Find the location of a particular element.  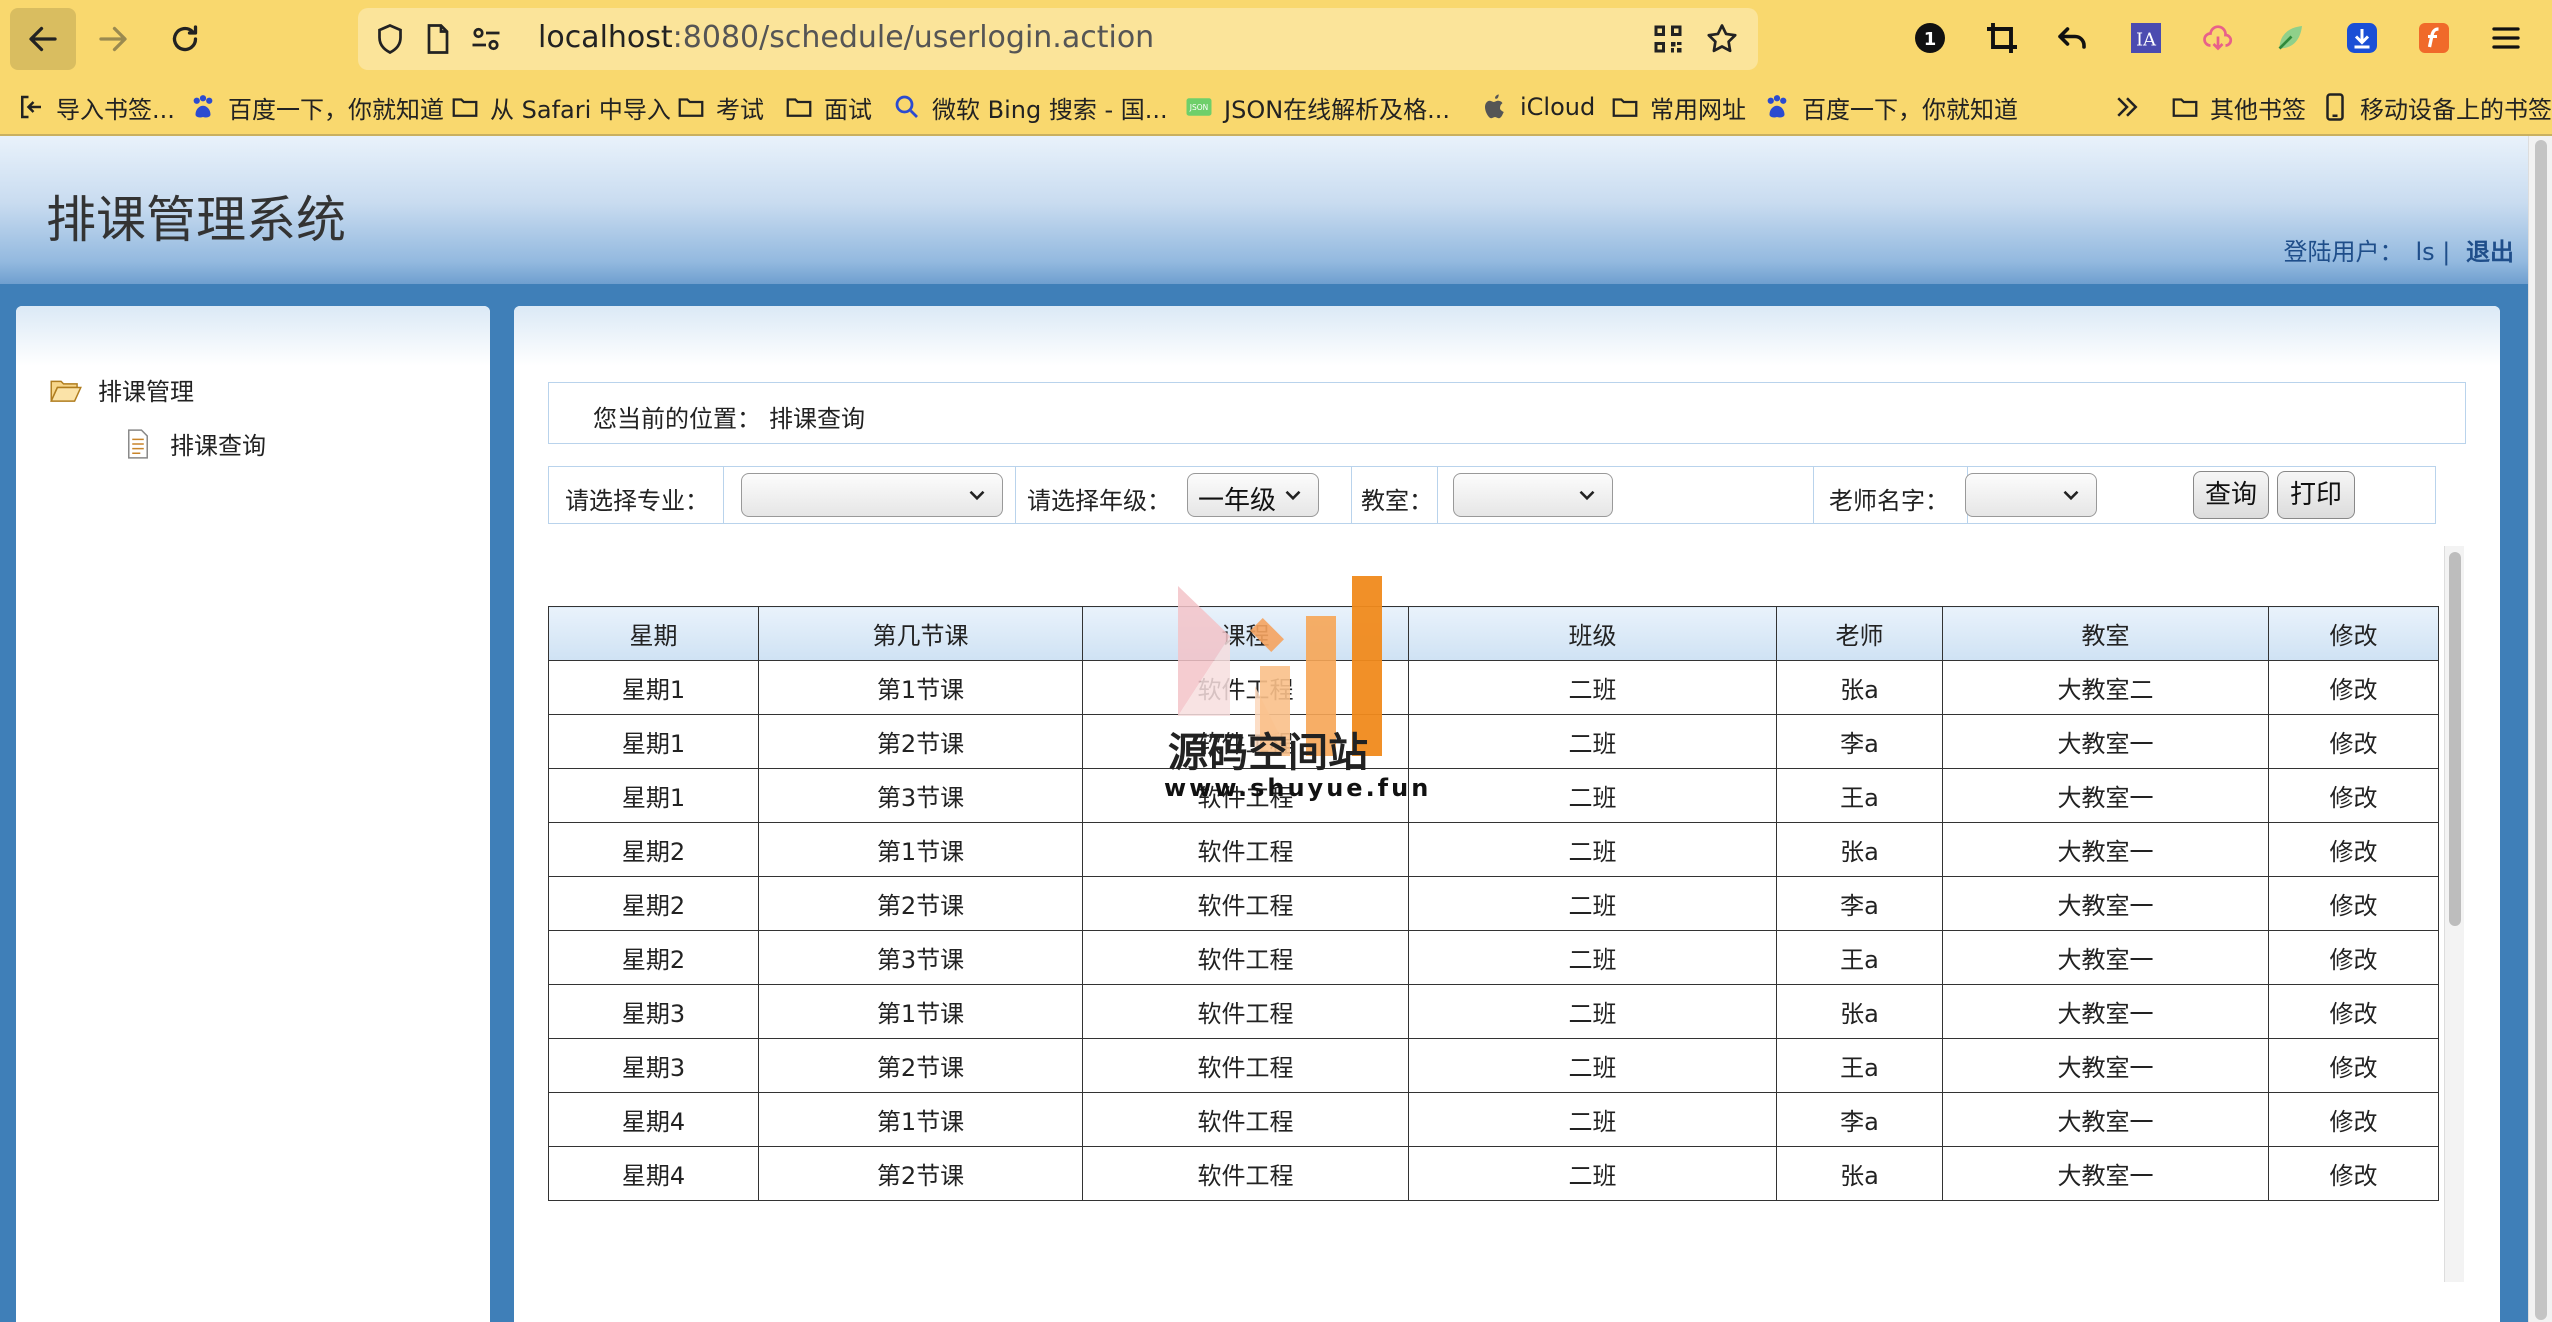

cell-weekday: 星期2 is located at coordinates (653, 903).